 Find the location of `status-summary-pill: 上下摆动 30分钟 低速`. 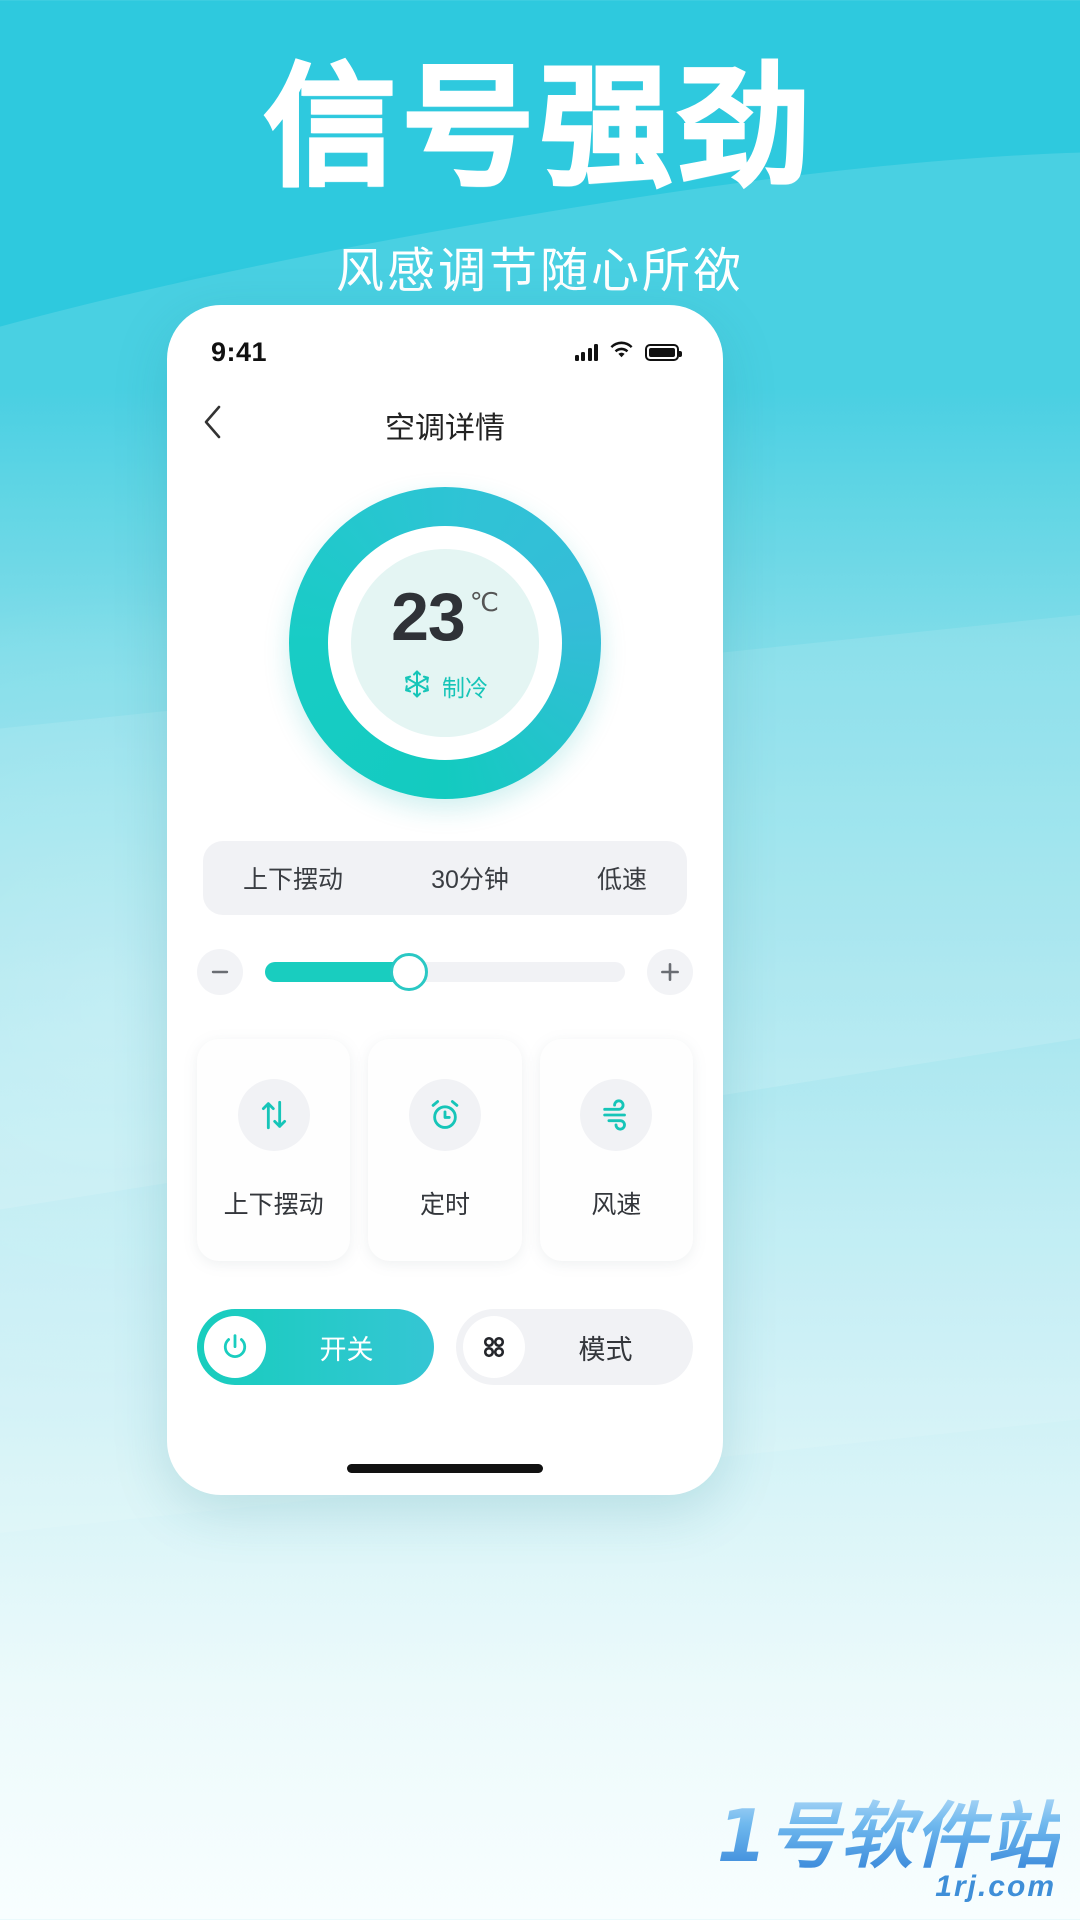

status-summary-pill: 上下摆动 30分钟 低速 is located at coordinates (445, 878).